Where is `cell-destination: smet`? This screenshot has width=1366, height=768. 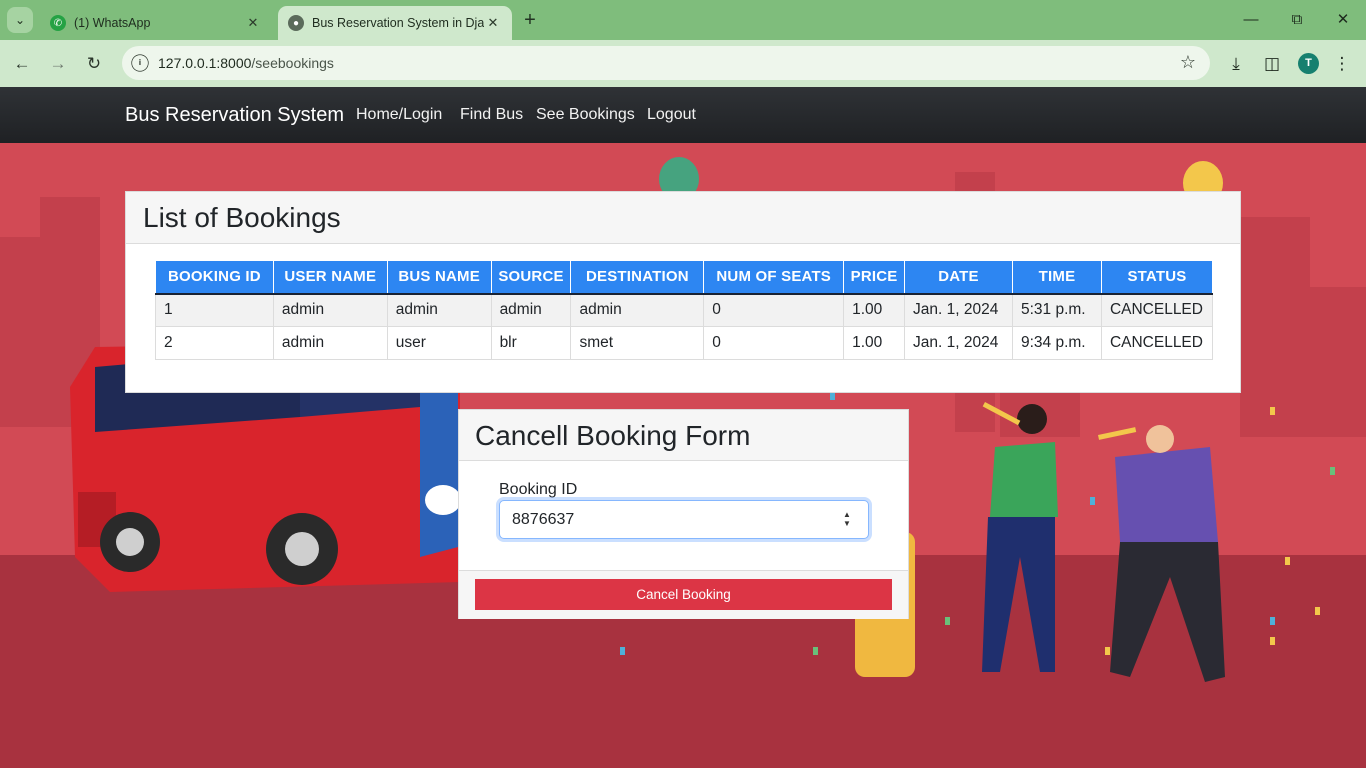
cell-destination: smet is located at coordinates (637, 343).